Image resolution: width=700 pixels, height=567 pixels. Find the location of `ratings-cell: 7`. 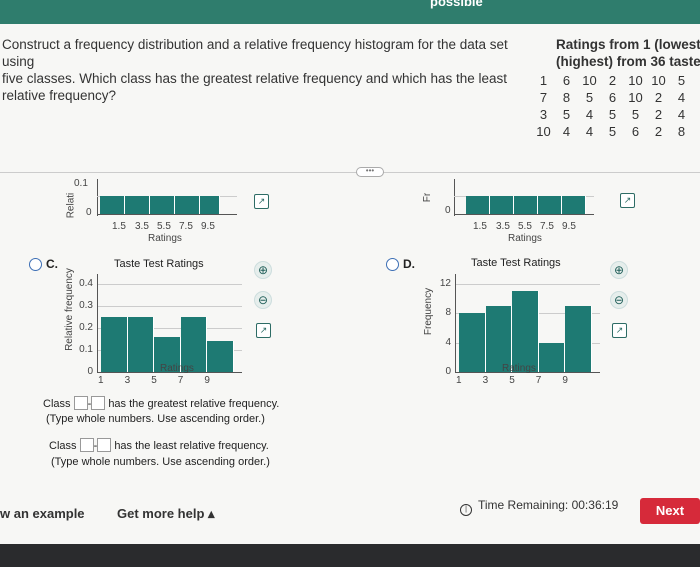

ratings-cell: 7 is located at coordinates (543, 97).